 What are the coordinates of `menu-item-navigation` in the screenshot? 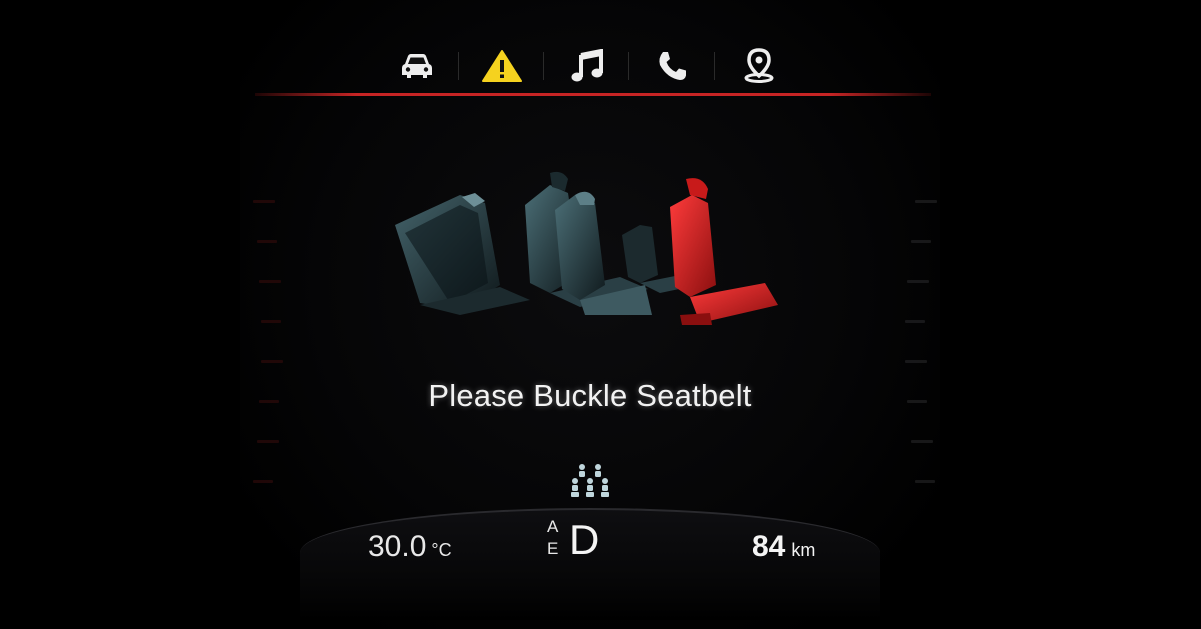 It's located at (759, 66).